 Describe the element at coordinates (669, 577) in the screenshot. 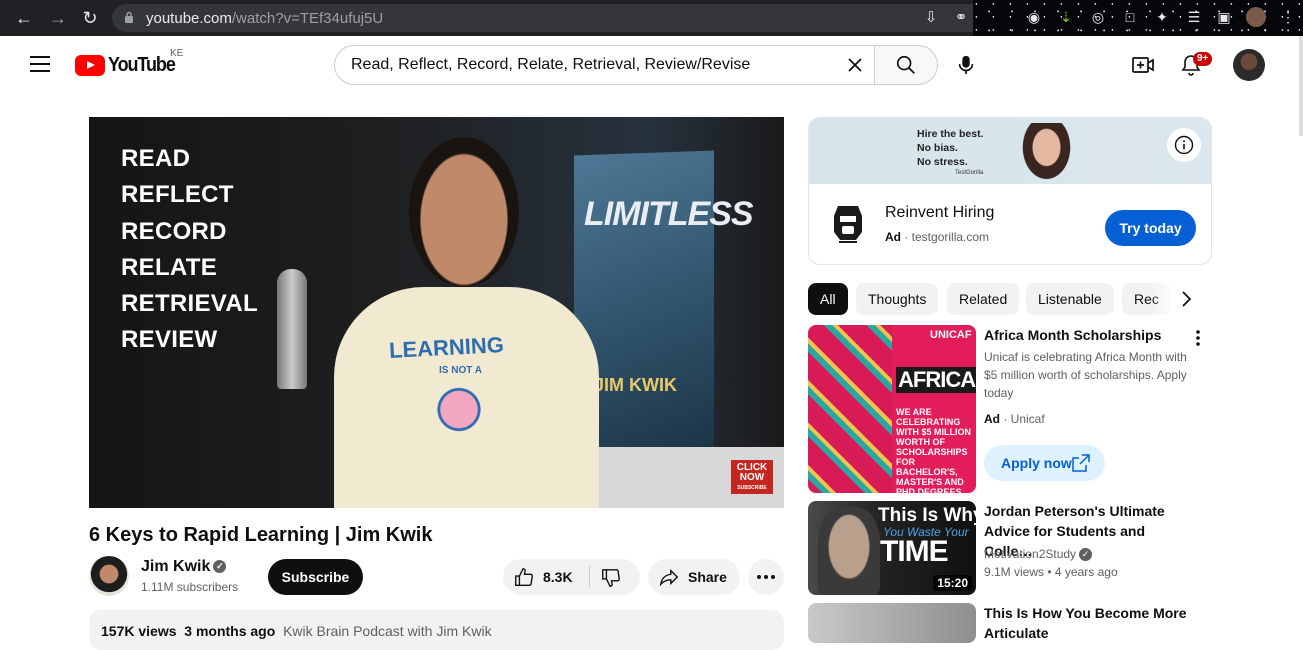

I see `share-arrow-icon` at that location.